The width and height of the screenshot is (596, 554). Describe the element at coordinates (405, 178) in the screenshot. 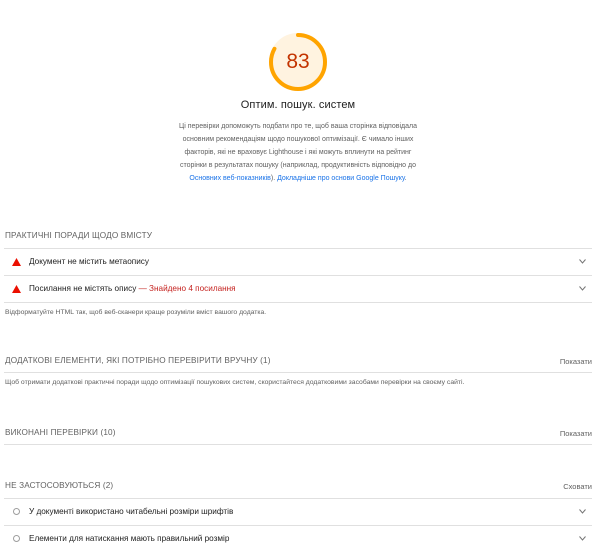

I see `category-description-end: .` at that location.